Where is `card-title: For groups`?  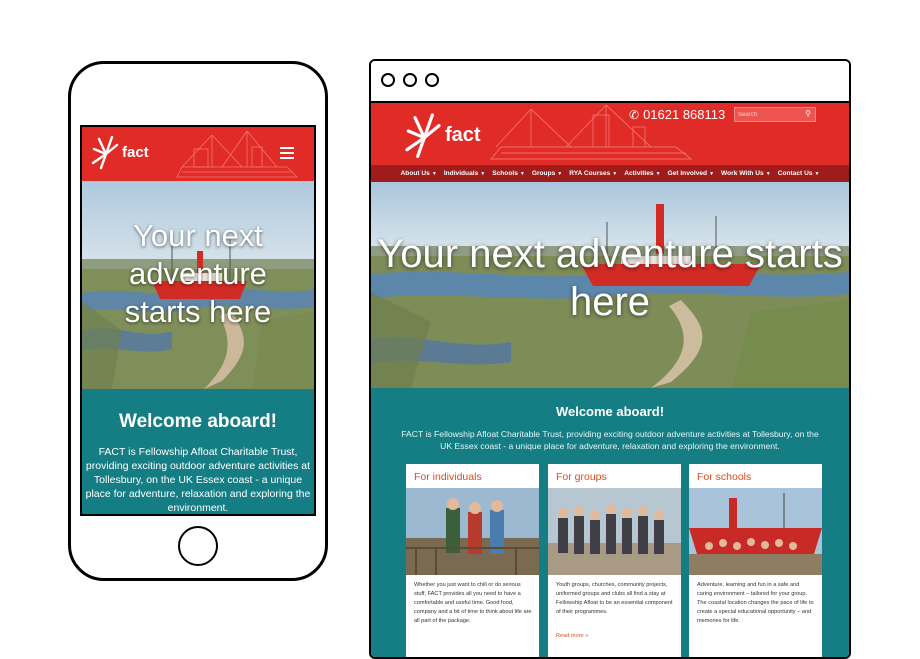 card-title: For groups is located at coordinates (581, 477).